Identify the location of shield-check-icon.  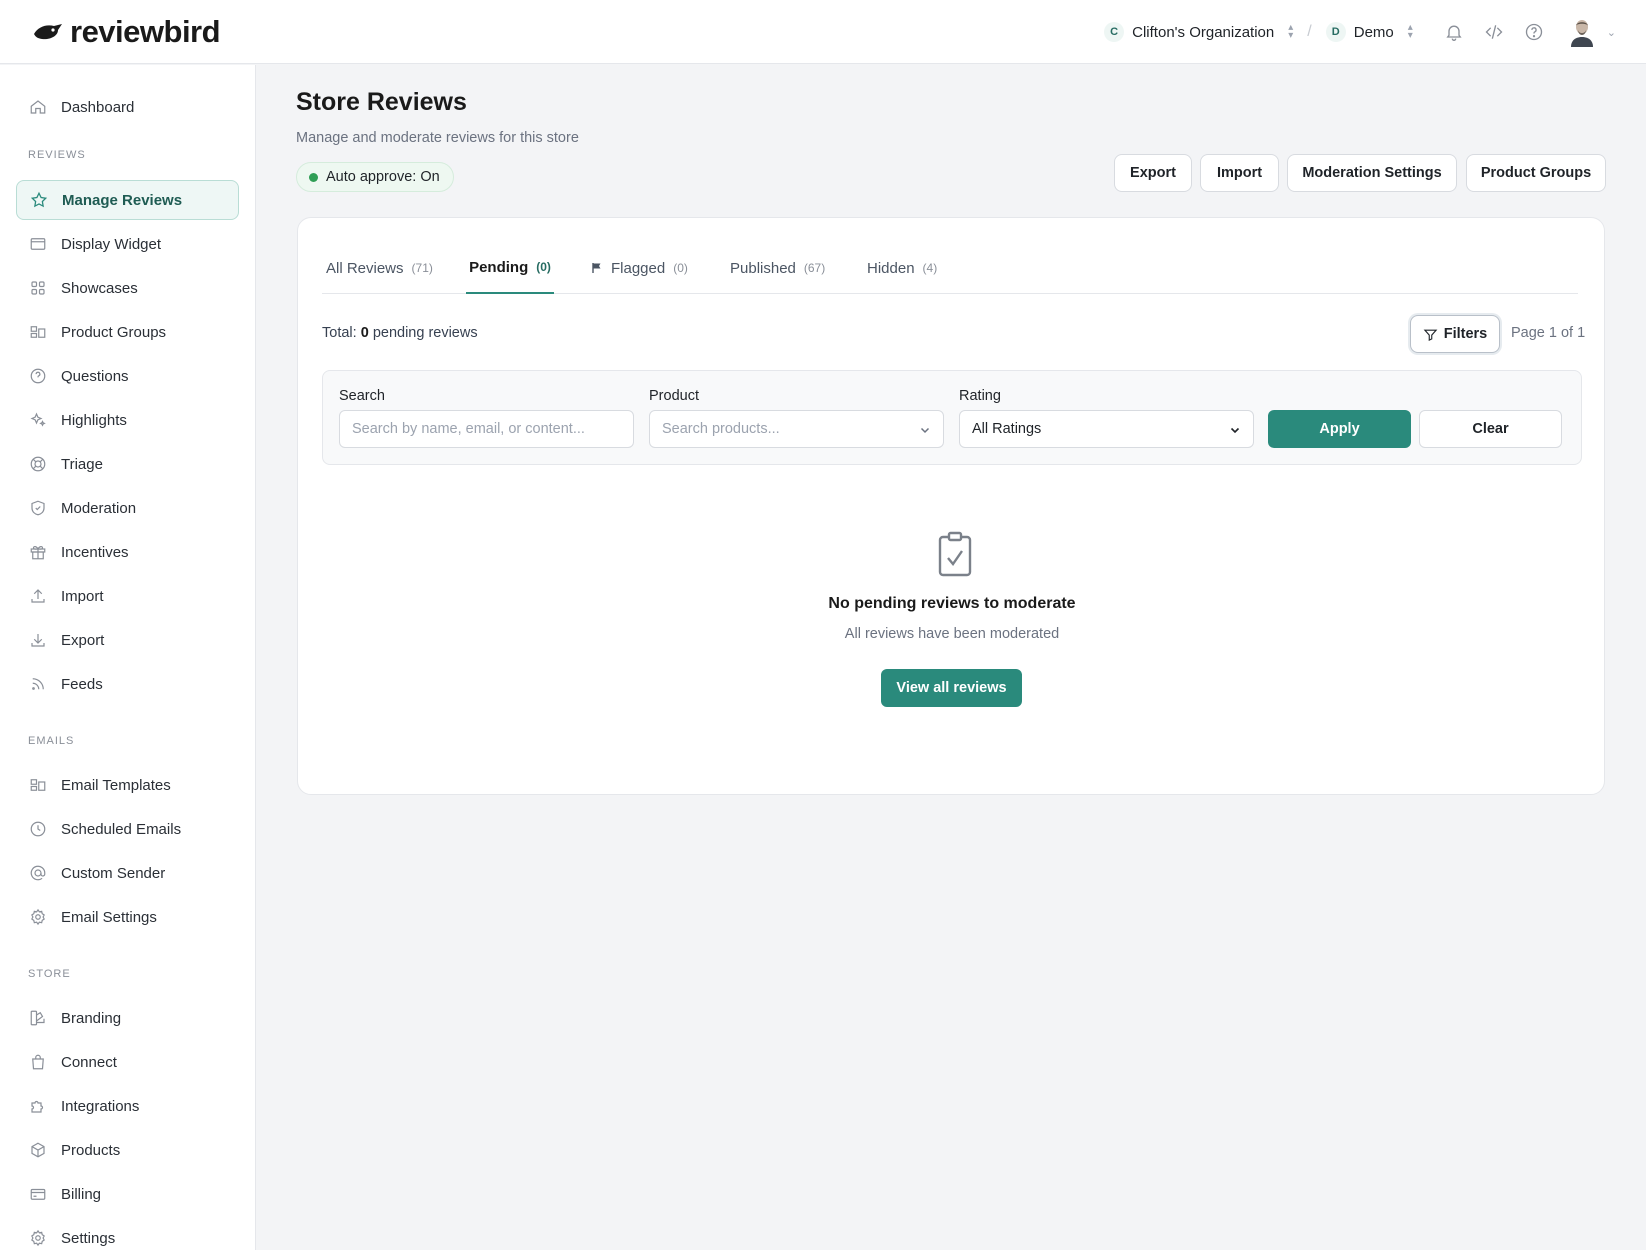
(38, 508).